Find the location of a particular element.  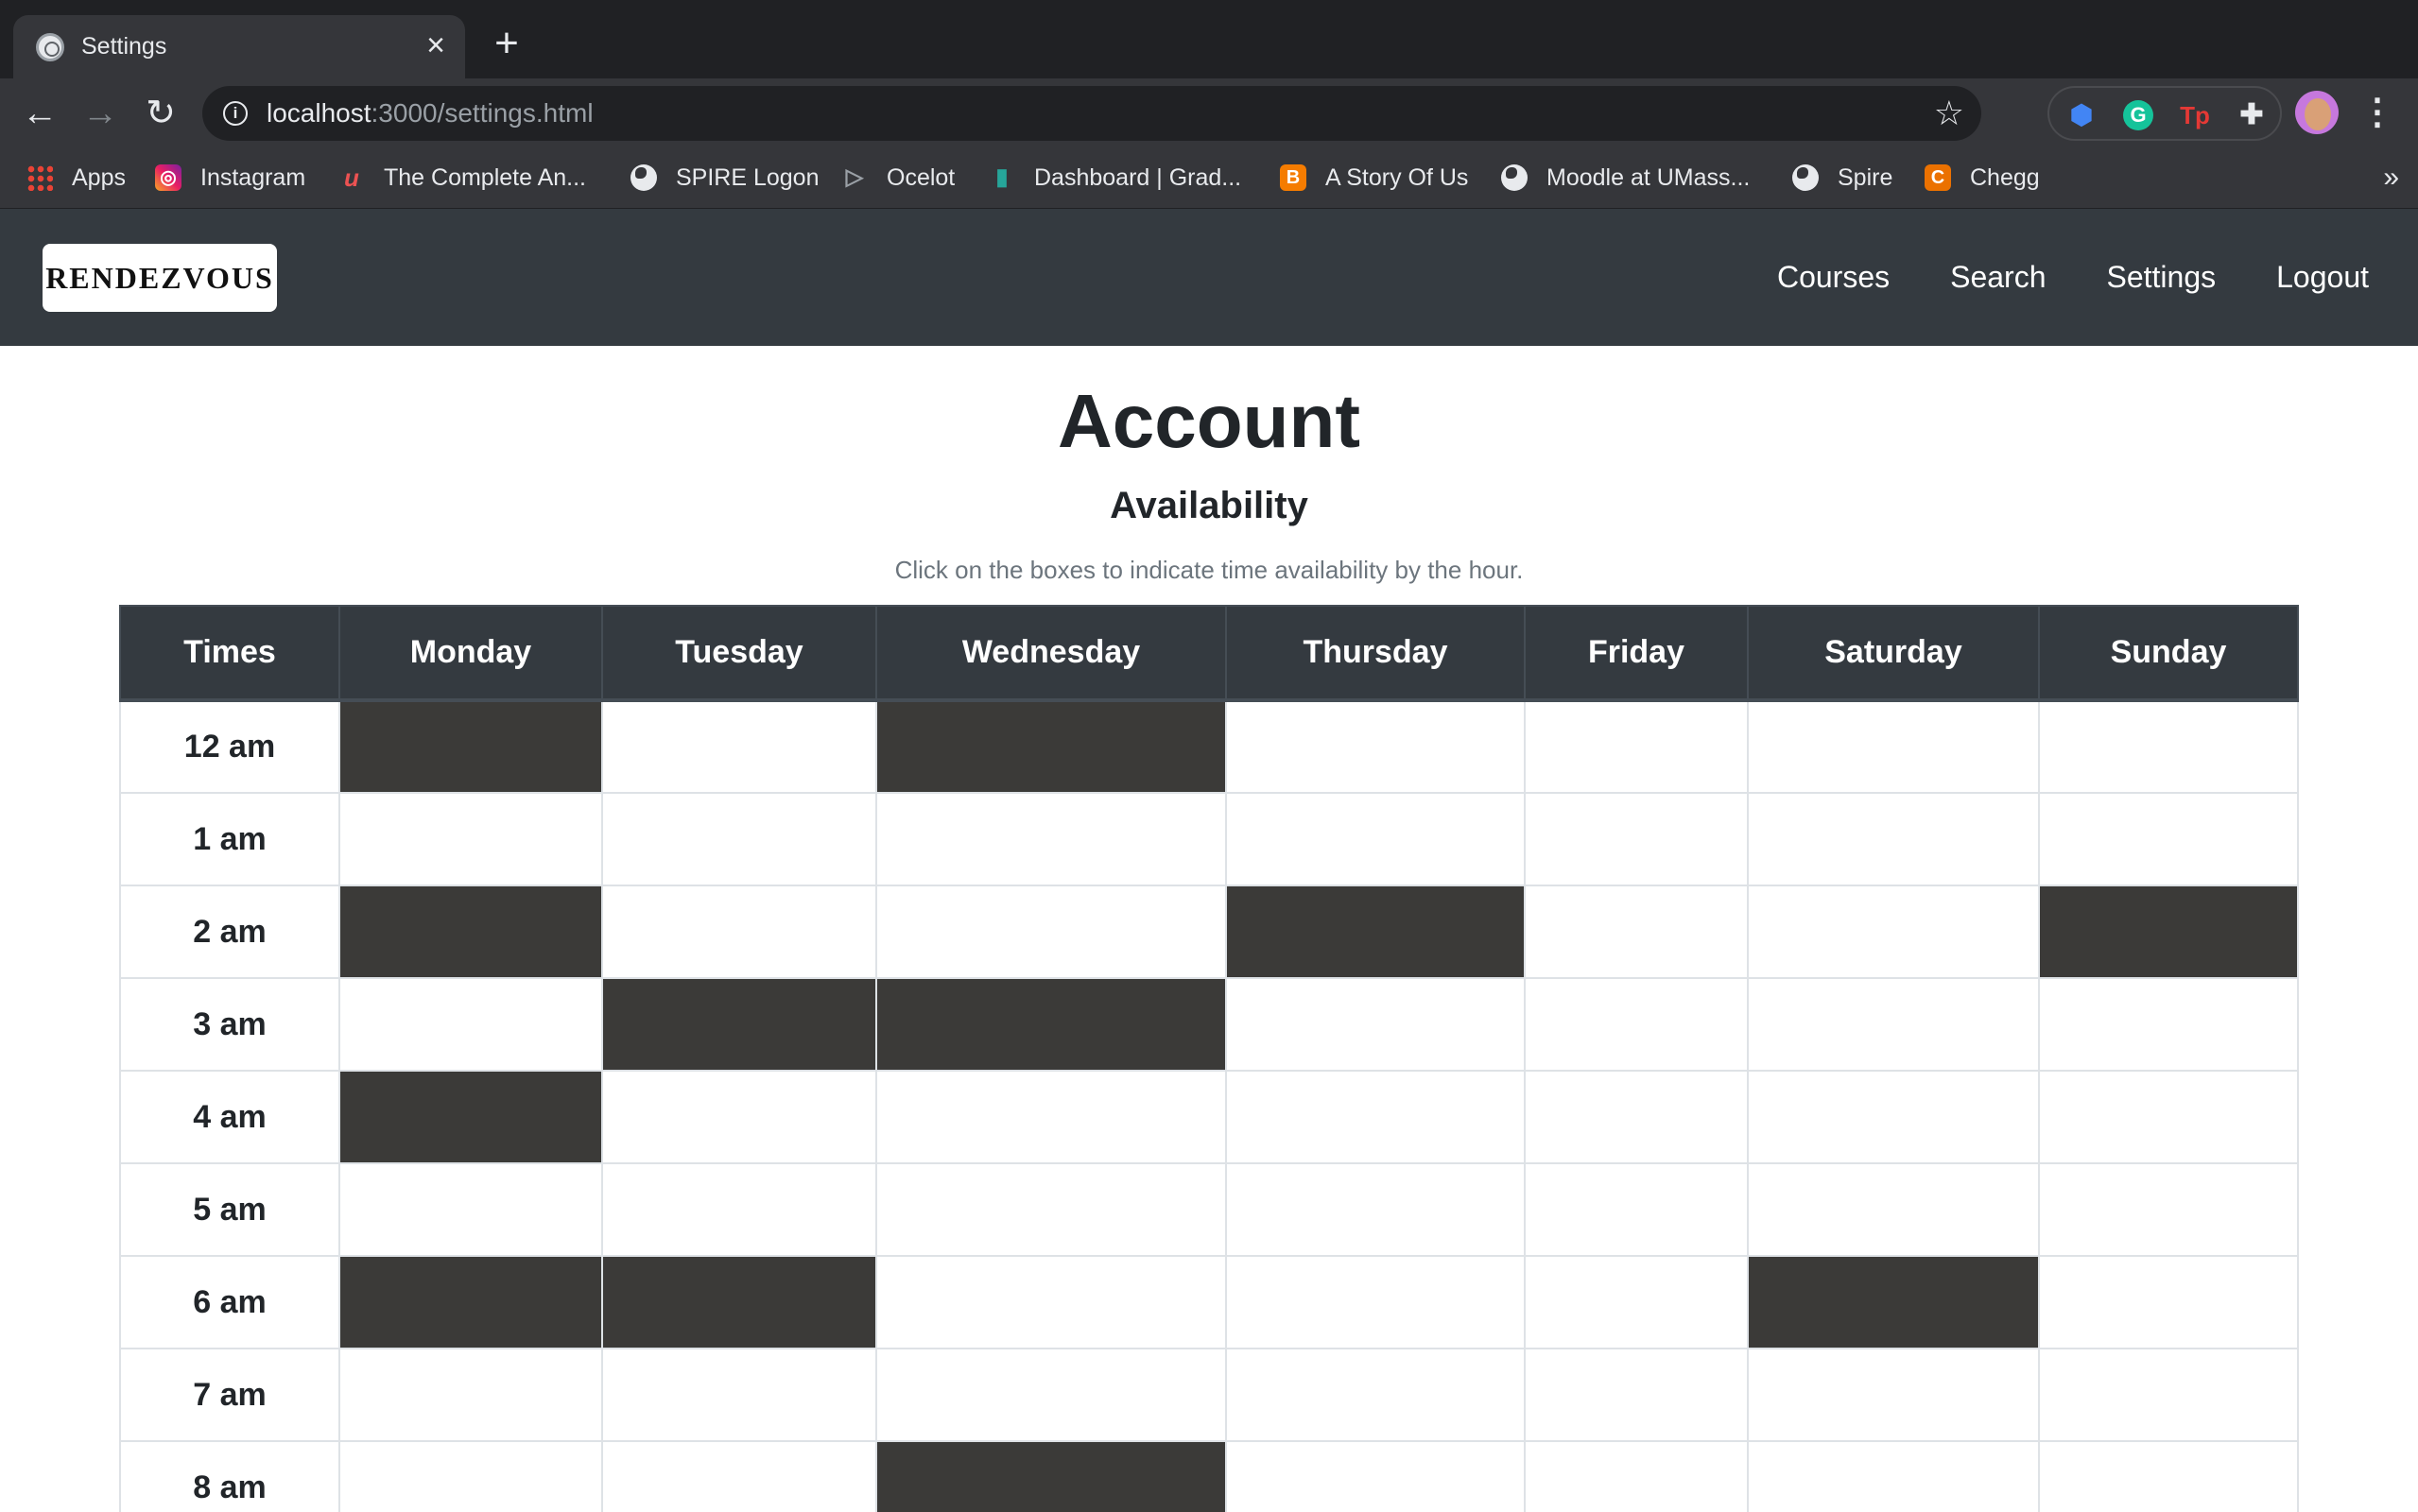

bookmark-ocelot: ▷ Ocelot is located at coordinates (899, 178).